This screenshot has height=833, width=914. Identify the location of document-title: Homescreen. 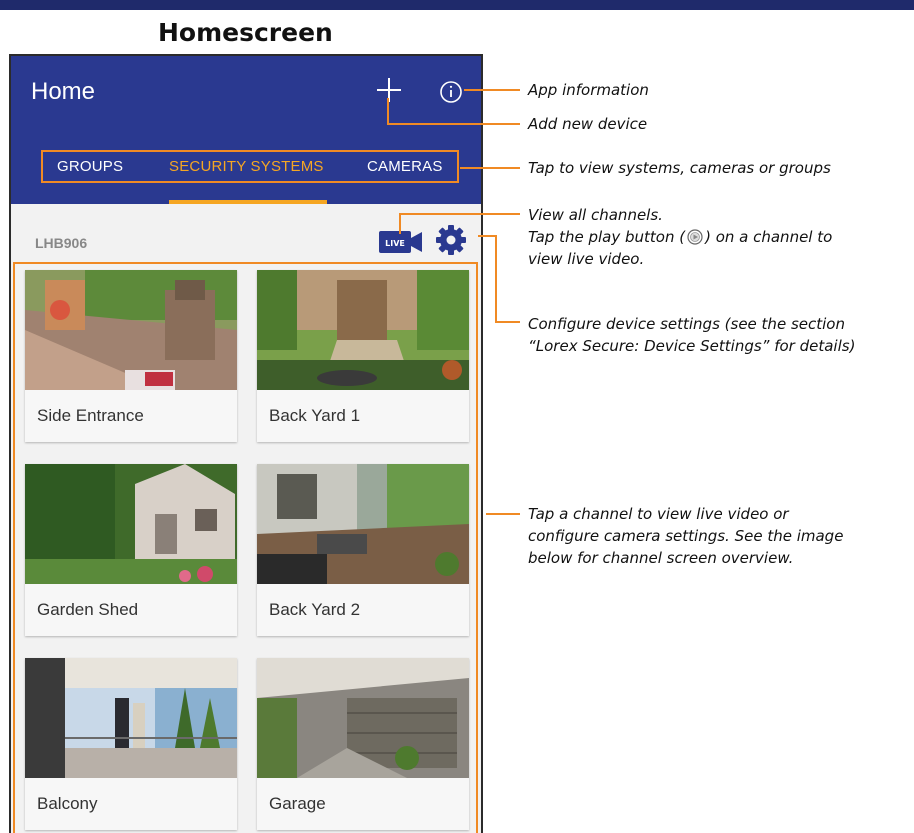
(245, 32).